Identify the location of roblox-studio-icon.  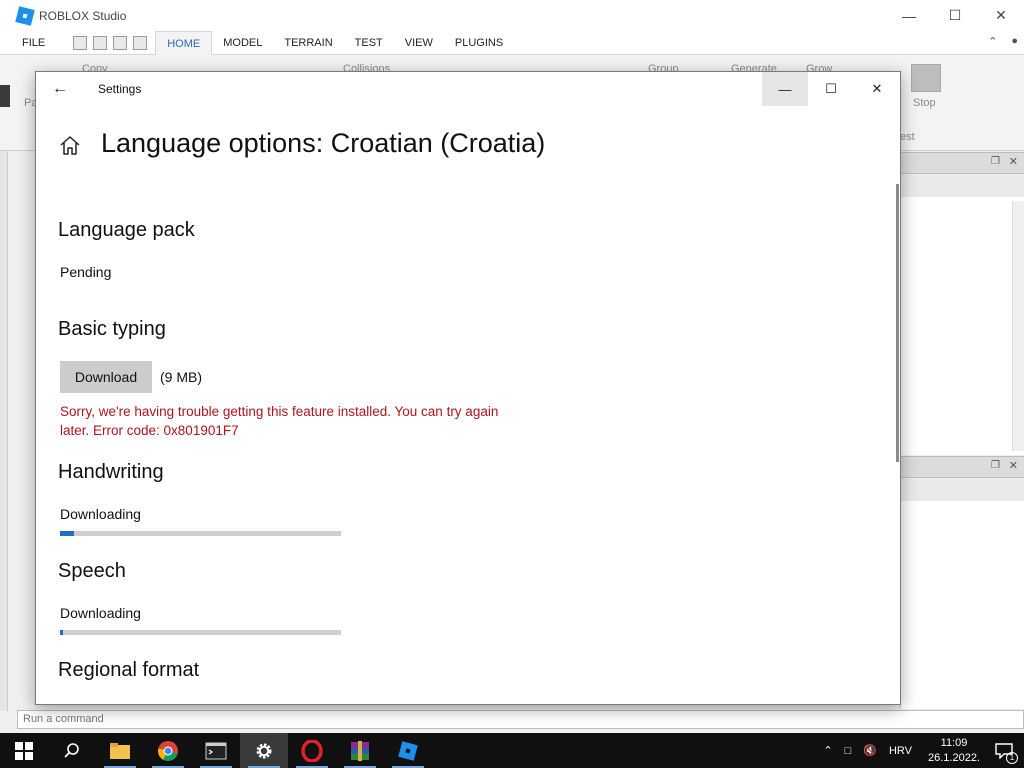
(408, 750).